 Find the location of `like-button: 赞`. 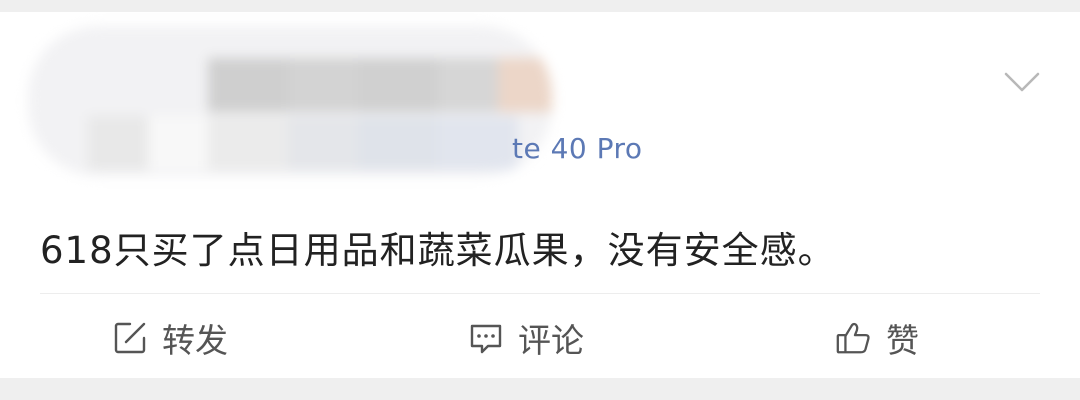

like-button: 赞 is located at coordinates (876, 338).